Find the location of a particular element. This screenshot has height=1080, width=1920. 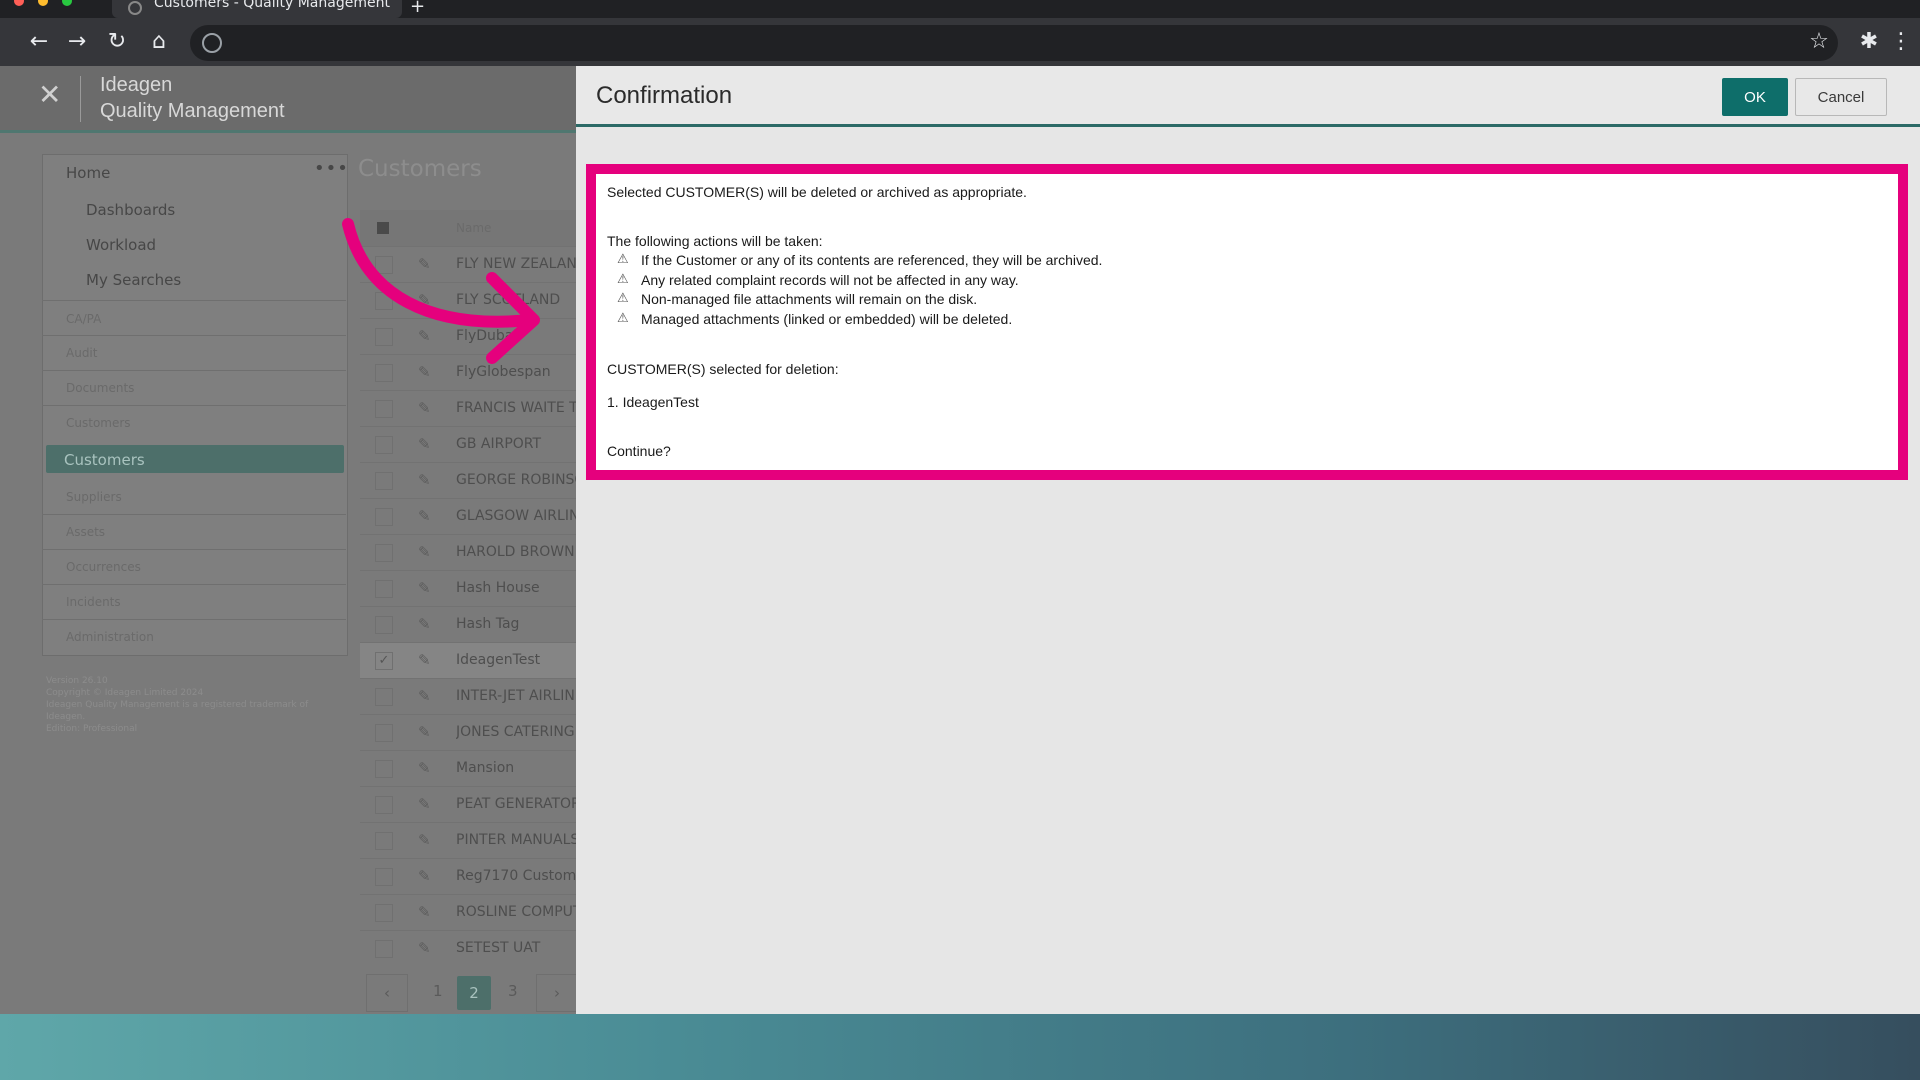

row-customer-name: FRANCIS WAITE TRAVEL is located at coordinates (516, 408).